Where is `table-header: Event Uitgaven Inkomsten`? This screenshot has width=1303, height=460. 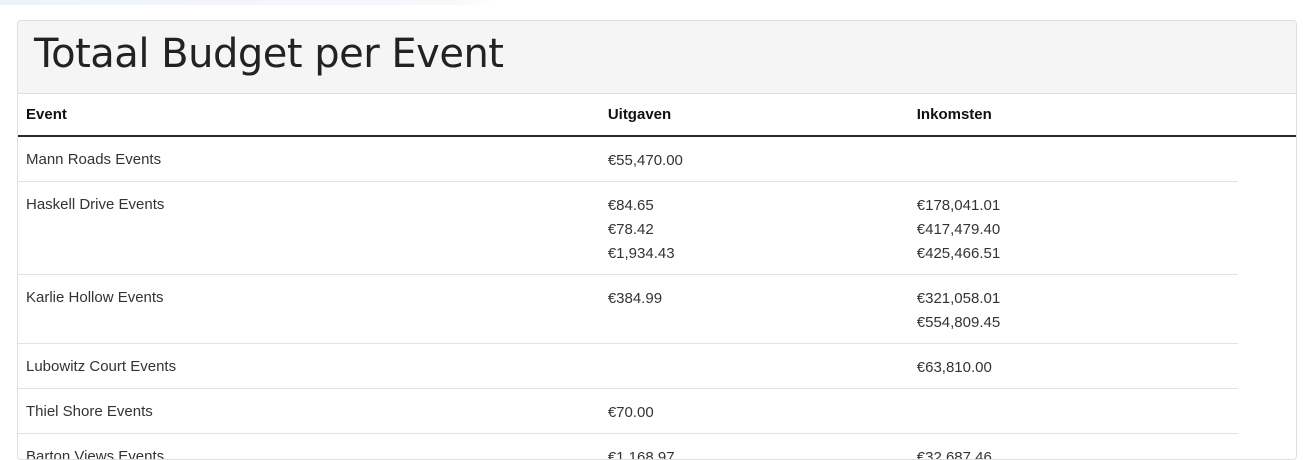
table-header: Event Uitgaven Inkomsten is located at coordinates (657, 115).